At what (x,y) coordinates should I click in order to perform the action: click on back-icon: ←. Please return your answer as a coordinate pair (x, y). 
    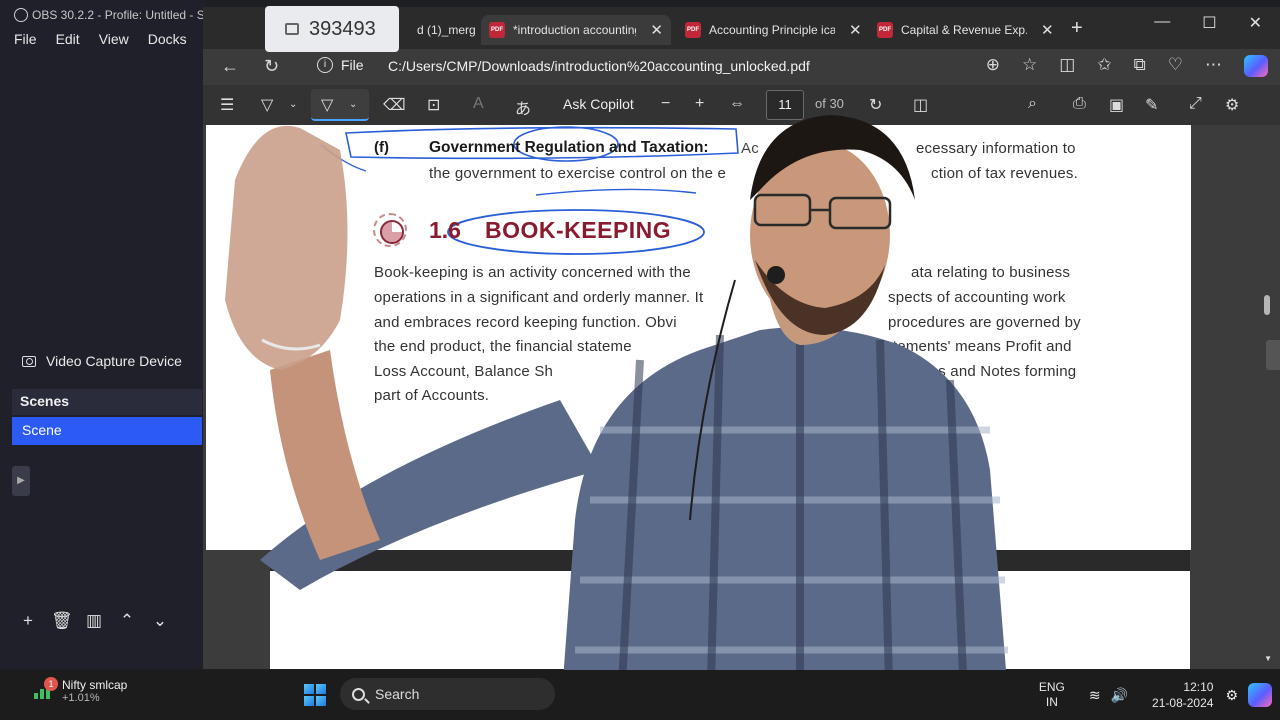
    Looking at the image, I should click on (230, 66).